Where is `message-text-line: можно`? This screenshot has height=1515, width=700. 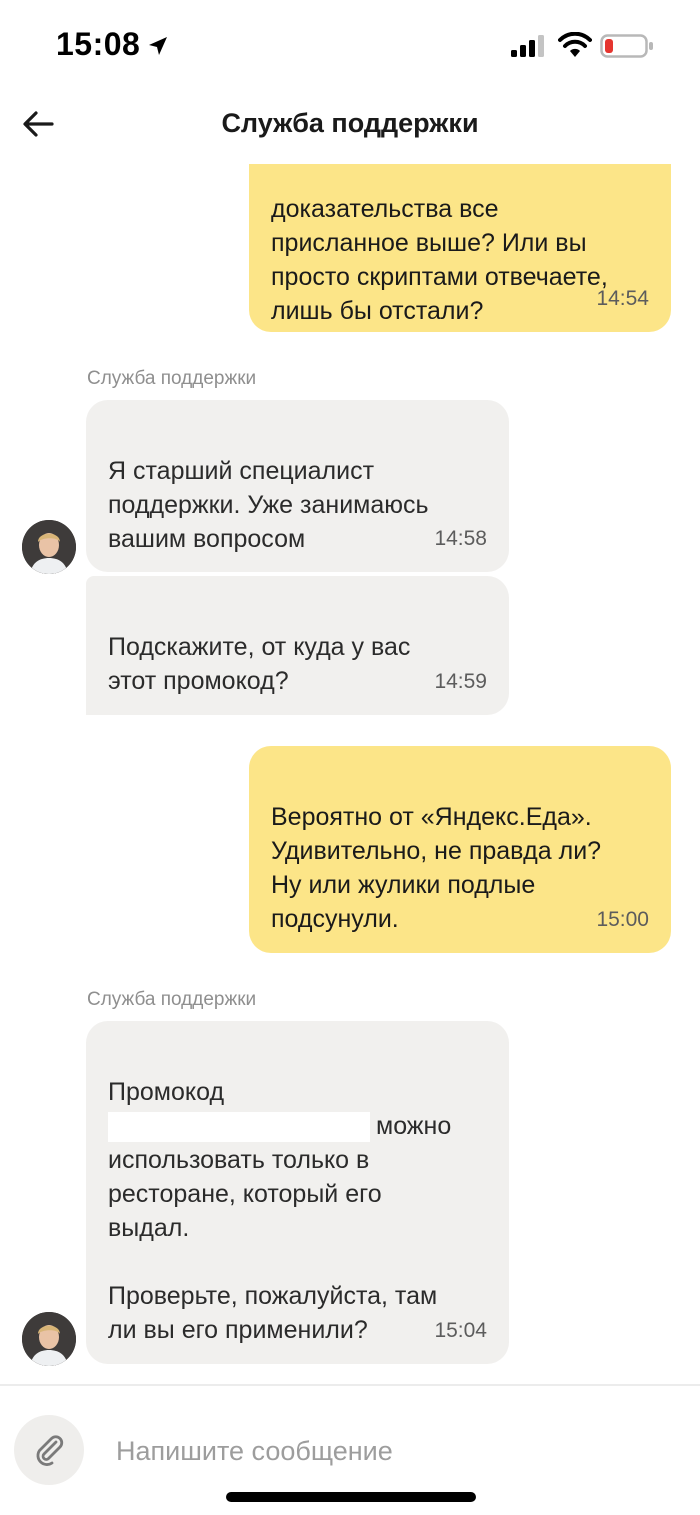
message-text-line: можно is located at coordinates (414, 1126).